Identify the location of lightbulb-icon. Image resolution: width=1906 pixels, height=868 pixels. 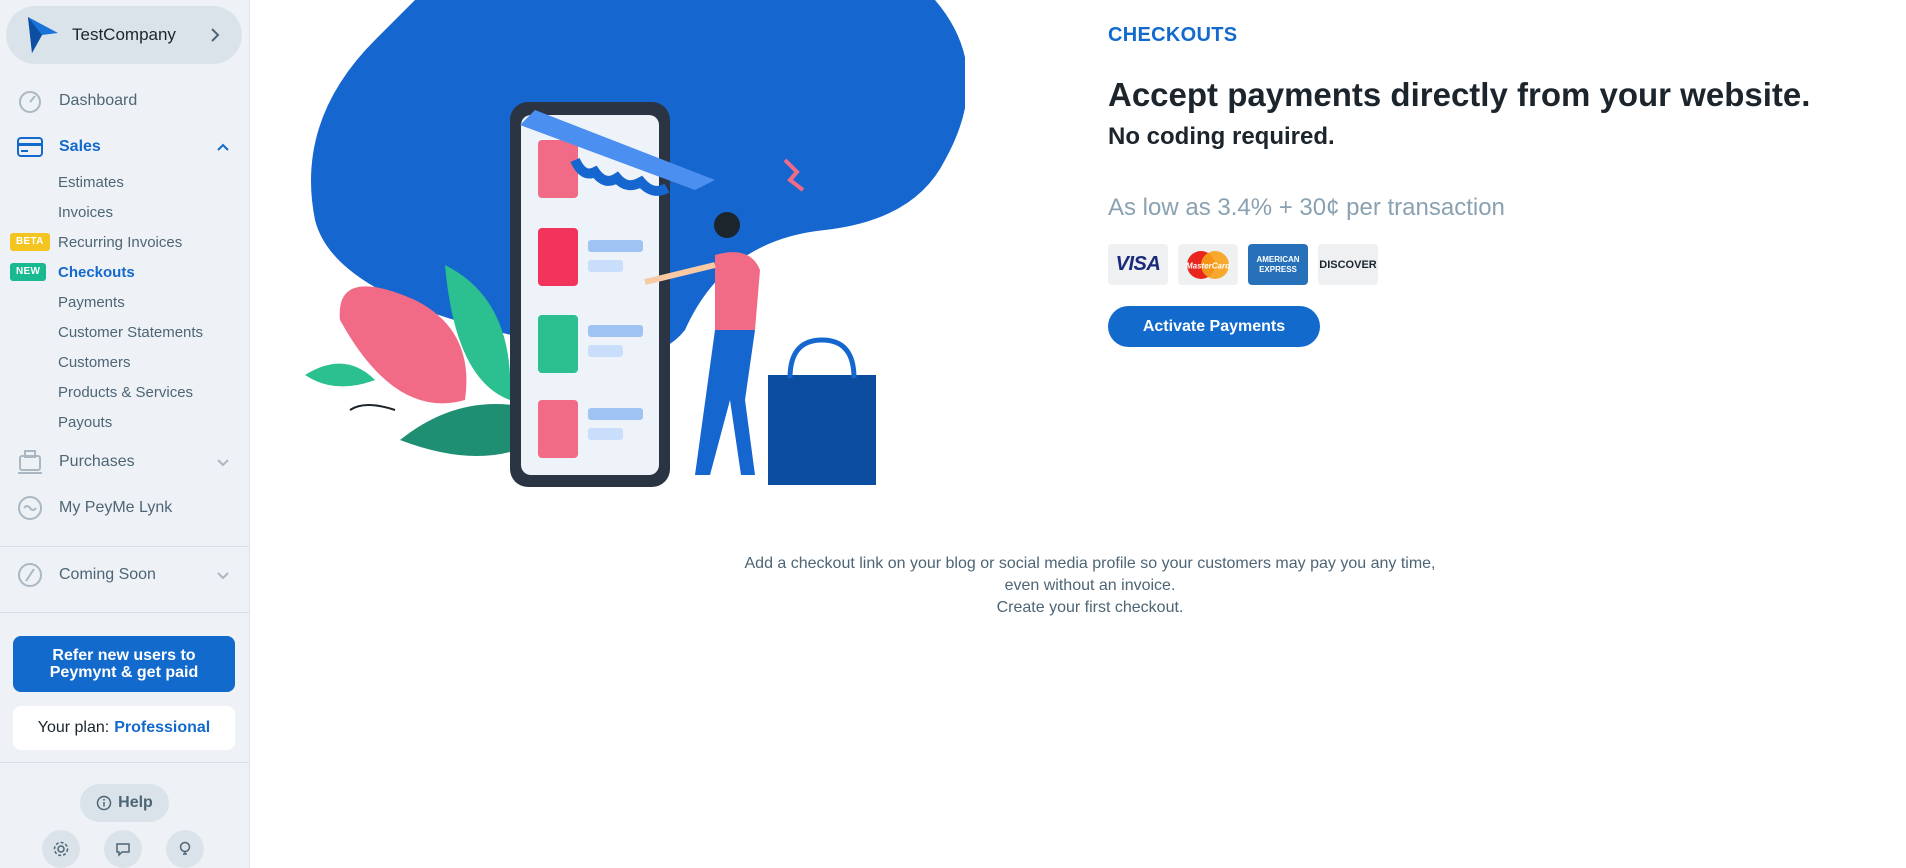
(185, 848).